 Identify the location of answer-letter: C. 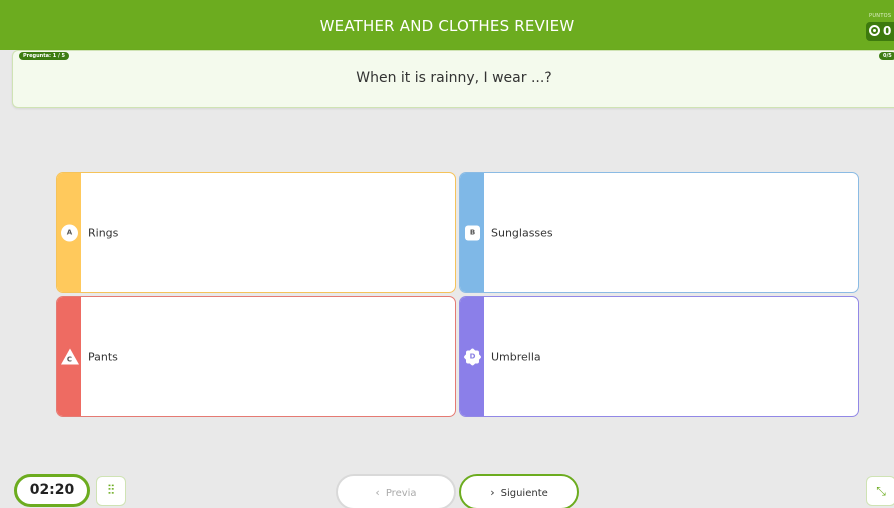
(69, 359).